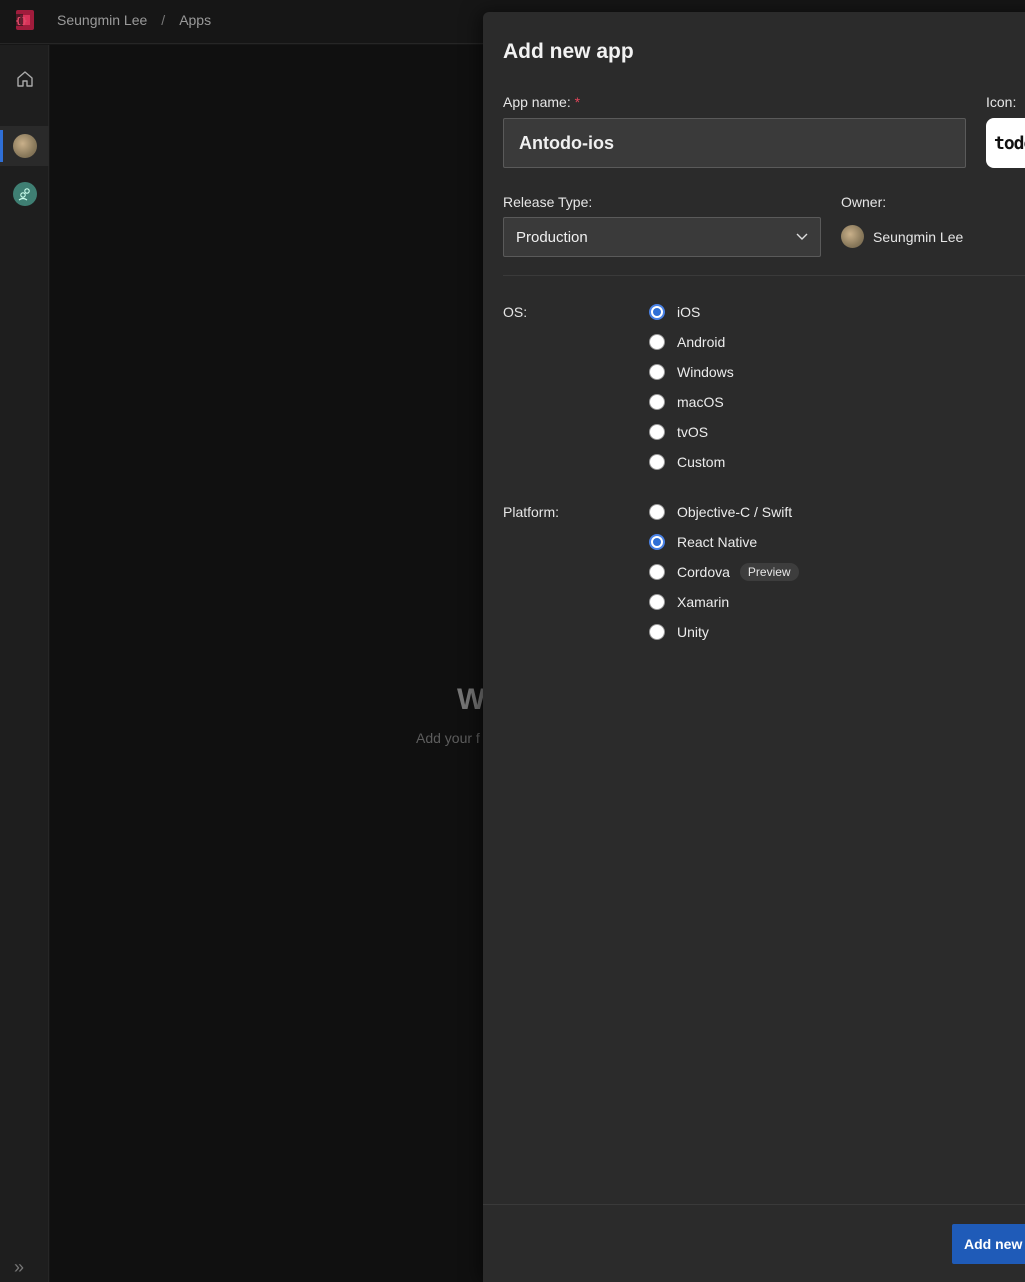  Describe the element at coordinates (102, 20) in the screenshot. I see `breadcrumb-user: Seungmin Lee` at that location.